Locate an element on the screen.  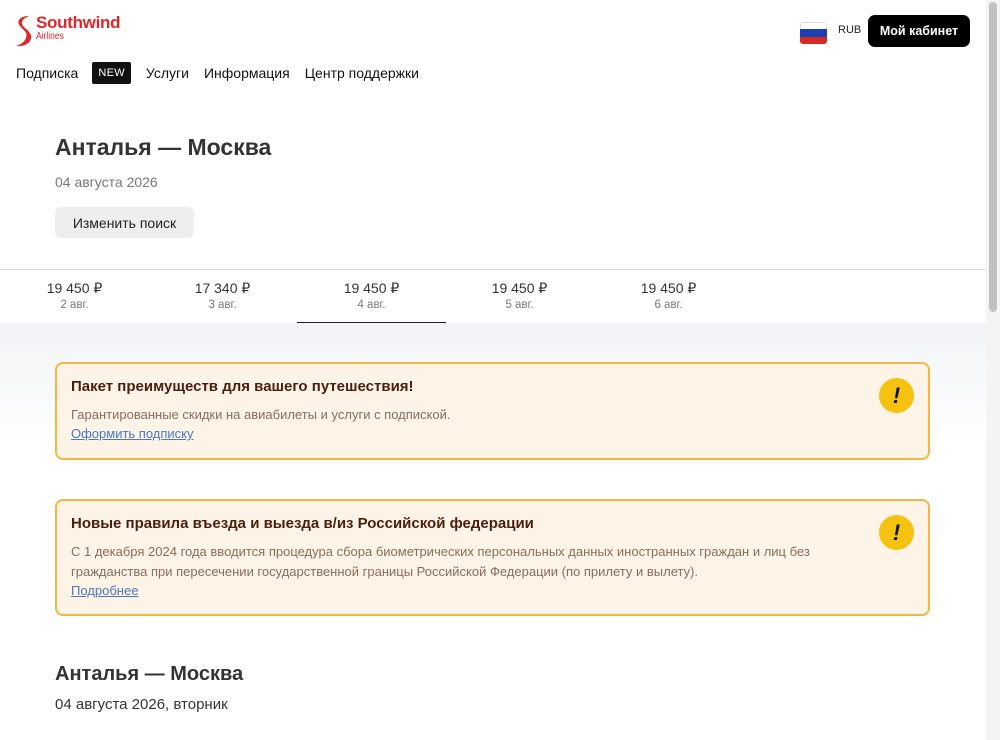
date-tab-selected: 19 450 ₽ 4 авг. is located at coordinates (371, 297).